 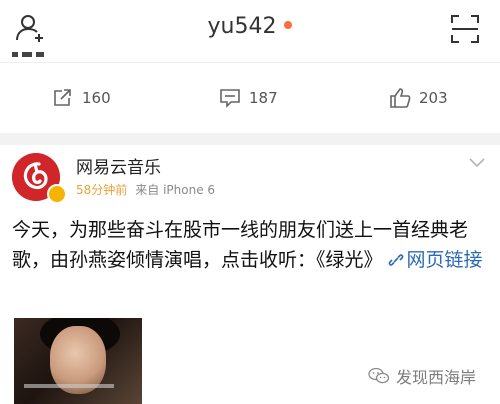 I want to click on comment-button: 187, so click(x=248, y=98).